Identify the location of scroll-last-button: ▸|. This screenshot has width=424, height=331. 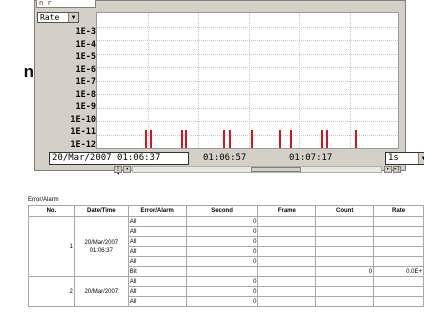
(397, 169).